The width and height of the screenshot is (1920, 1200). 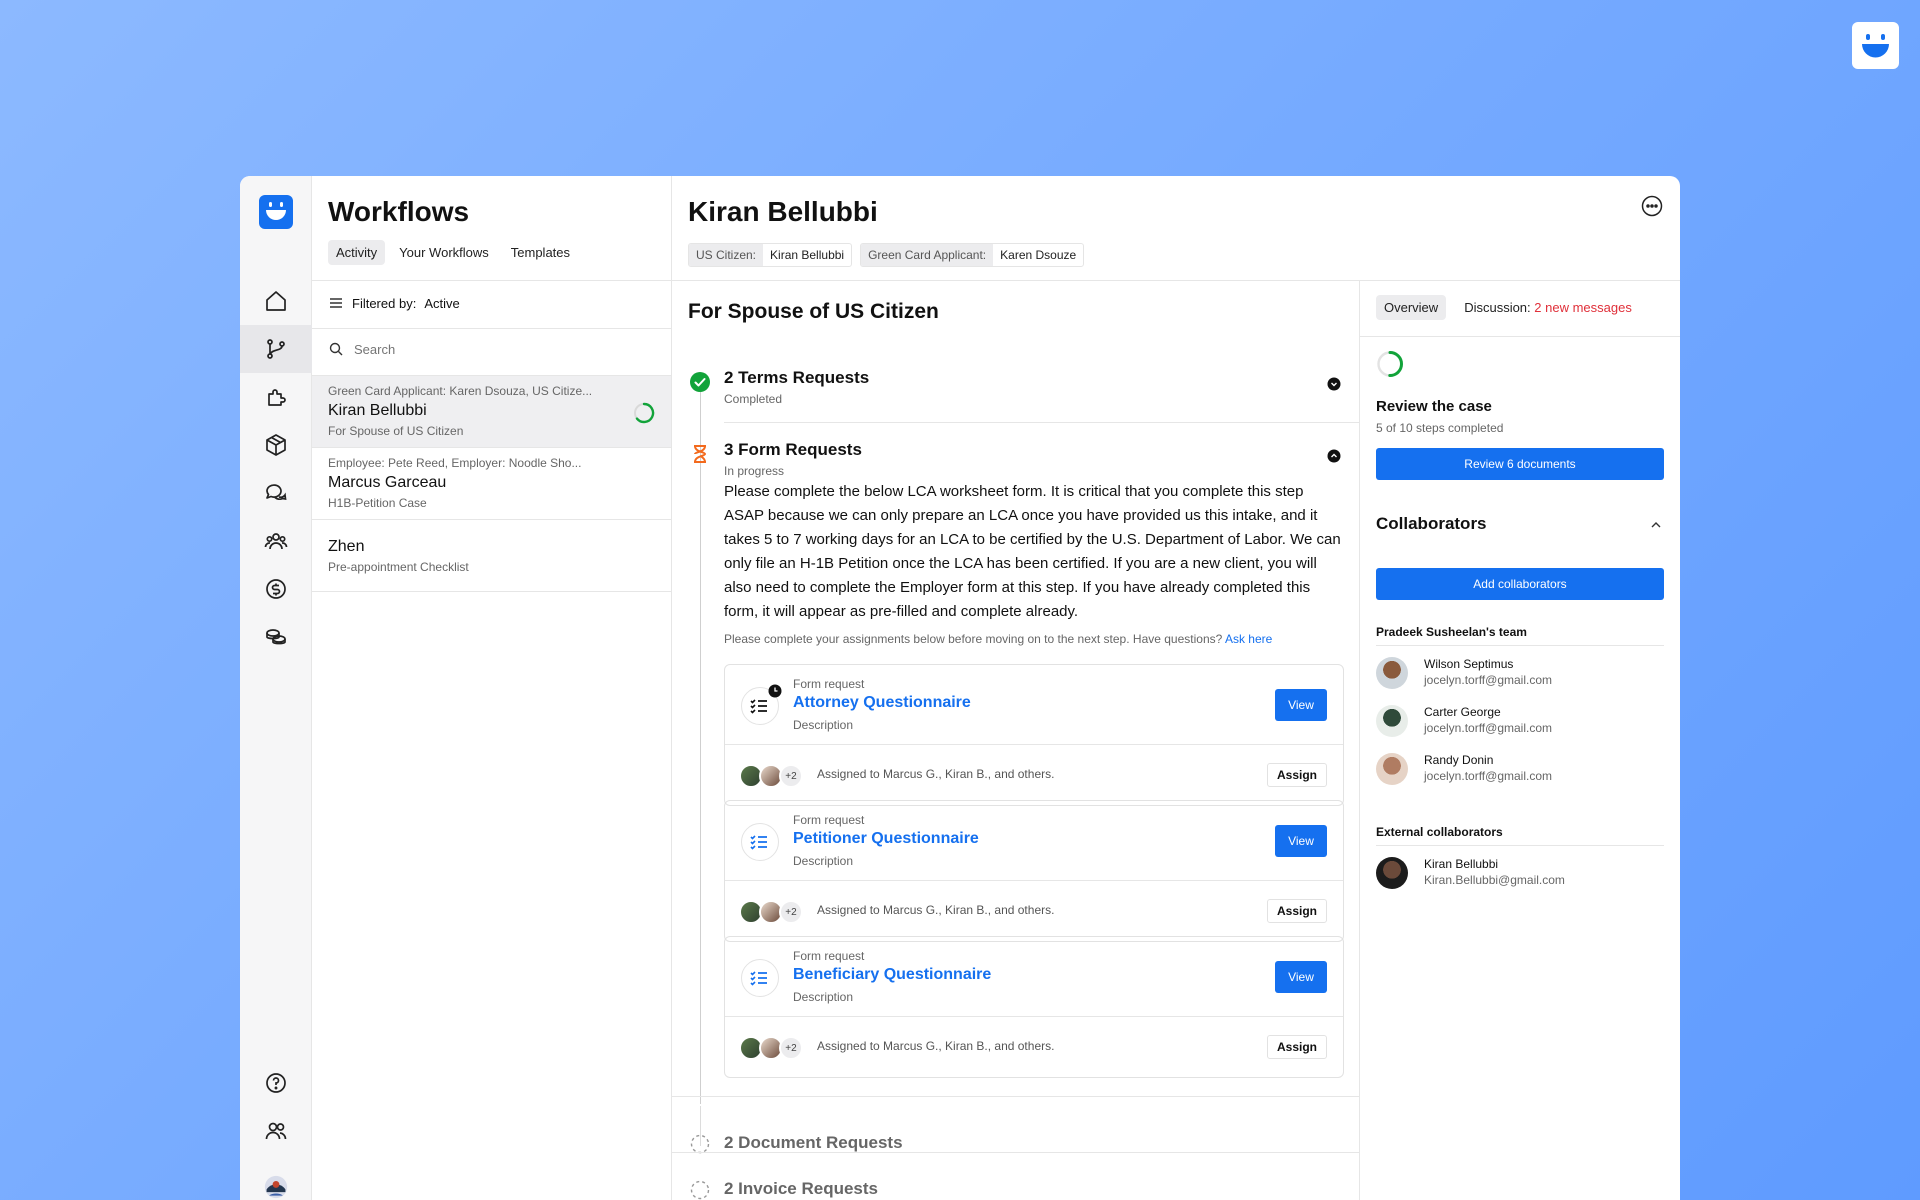 What do you see at coordinates (1520, 769) in the screenshot?
I see `collaborator: Randy Donin jocelyn.torff@gmail.com` at bounding box center [1520, 769].